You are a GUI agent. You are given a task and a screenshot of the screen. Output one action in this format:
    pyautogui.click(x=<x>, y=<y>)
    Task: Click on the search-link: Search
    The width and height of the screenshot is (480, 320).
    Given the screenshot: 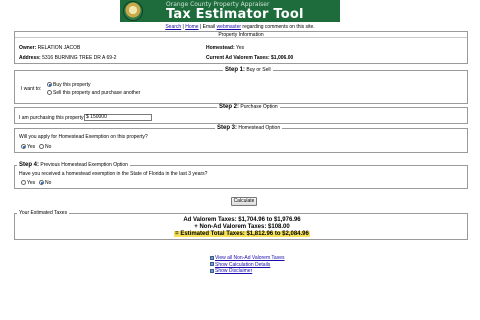 What is the action you would take?
    pyautogui.click(x=173, y=27)
    